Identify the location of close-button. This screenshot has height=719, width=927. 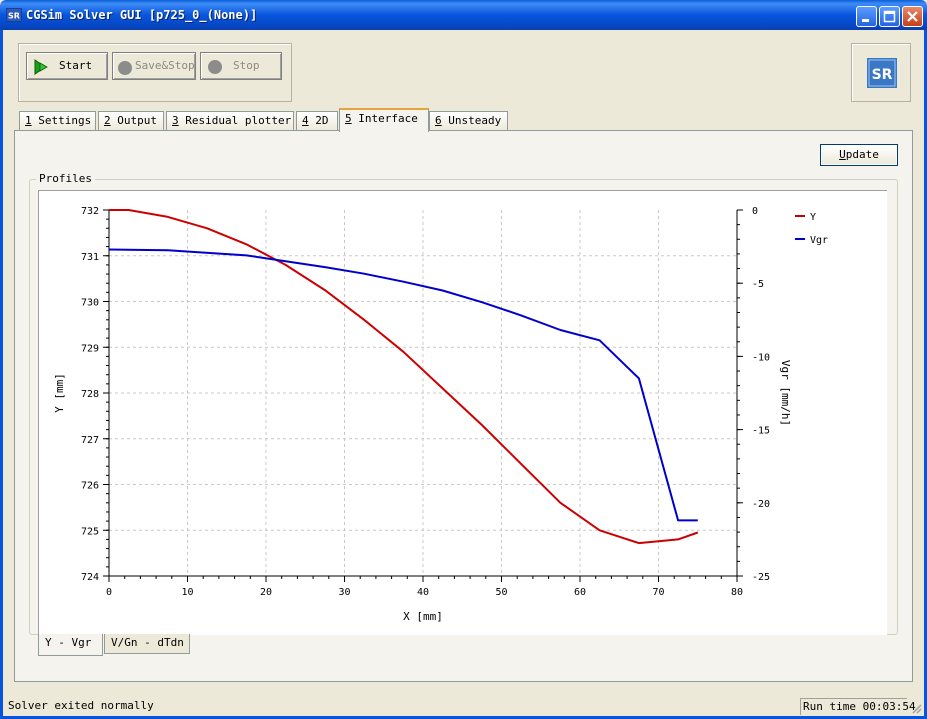
(912, 16).